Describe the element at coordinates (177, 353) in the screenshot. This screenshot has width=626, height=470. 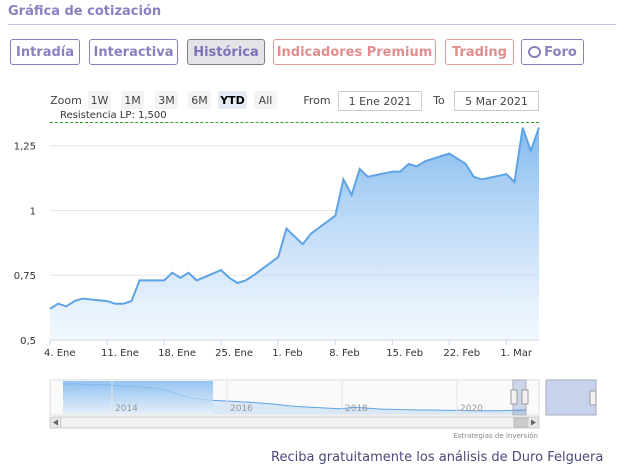
I see `x-tick-label: 18. Ene` at that location.